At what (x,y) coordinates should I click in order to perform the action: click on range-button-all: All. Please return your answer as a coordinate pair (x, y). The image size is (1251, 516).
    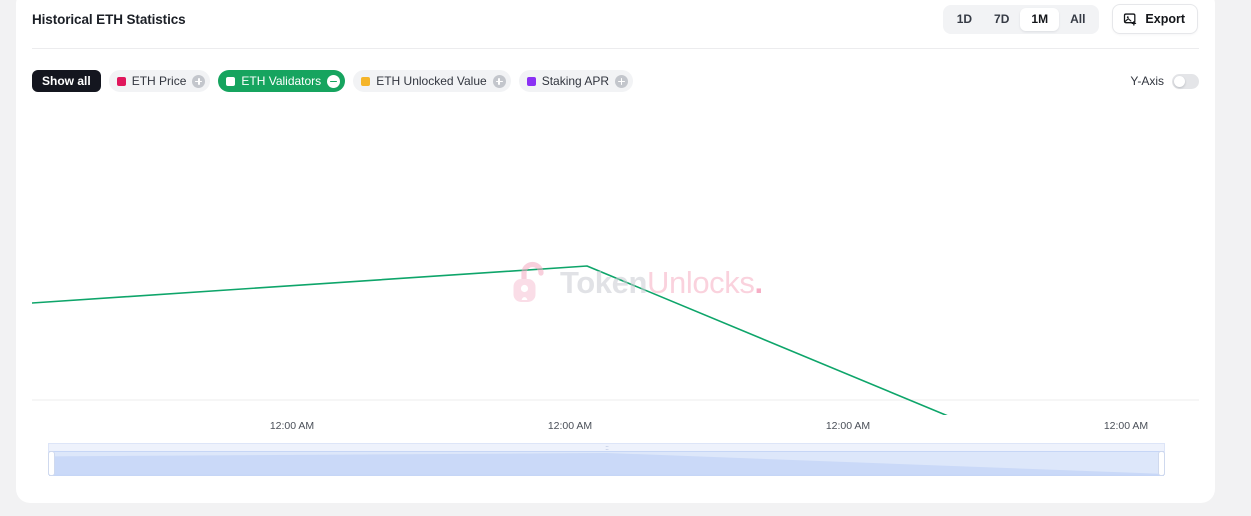
    Looking at the image, I should click on (1077, 19).